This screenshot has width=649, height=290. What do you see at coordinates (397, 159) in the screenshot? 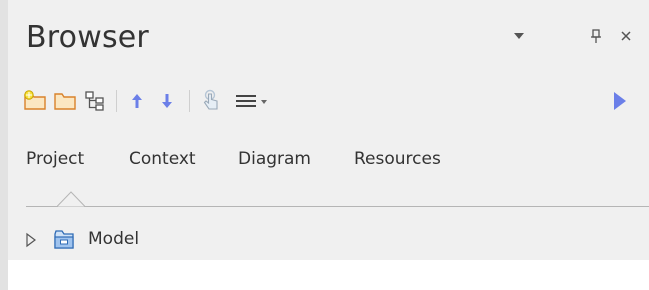
I see `tab-resources: Resources` at bounding box center [397, 159].